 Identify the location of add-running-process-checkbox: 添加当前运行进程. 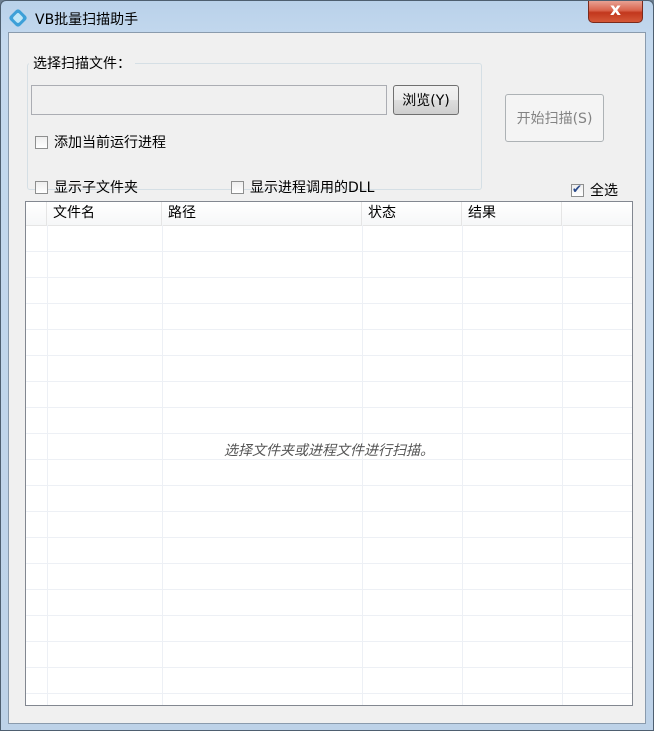
(100, 142).